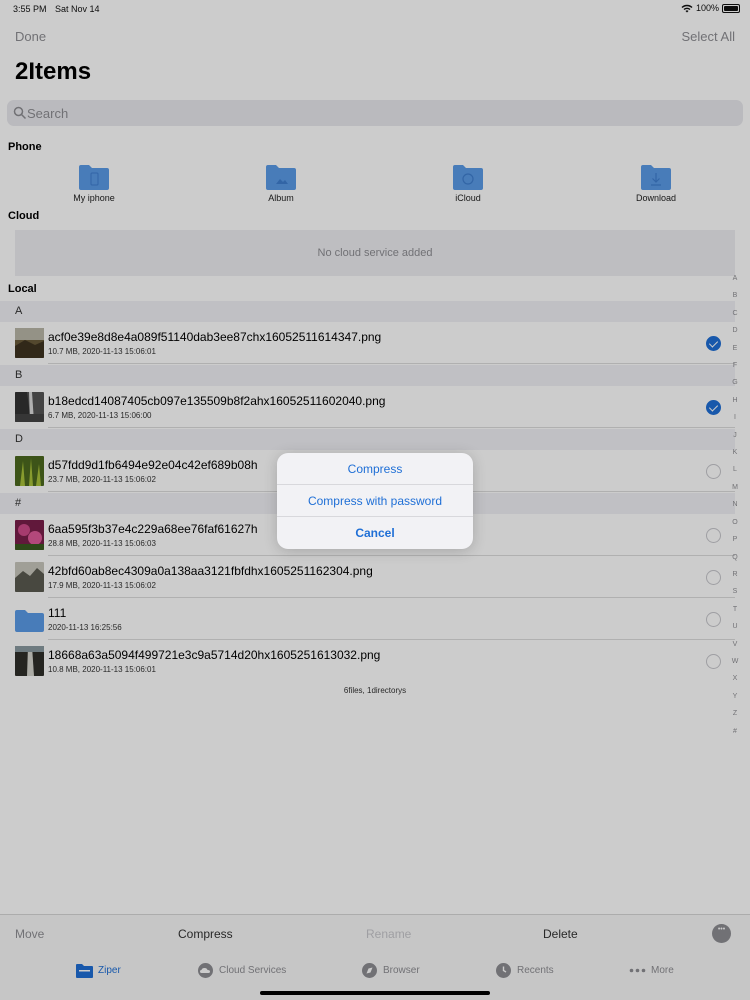  What do you see at coordinates (375, 469) in the screenshot?
I see `compress-option: Compress` at bounding box center [375, 469].